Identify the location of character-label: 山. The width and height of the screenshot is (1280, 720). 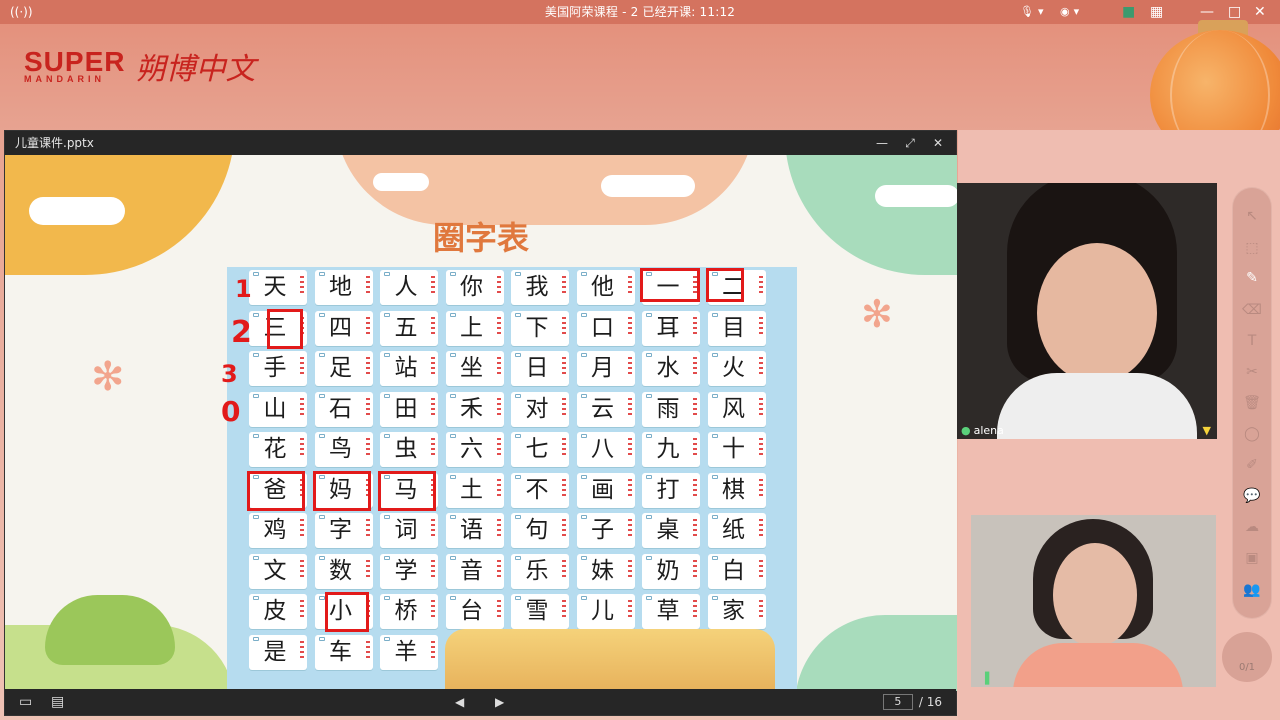
(275, 408).